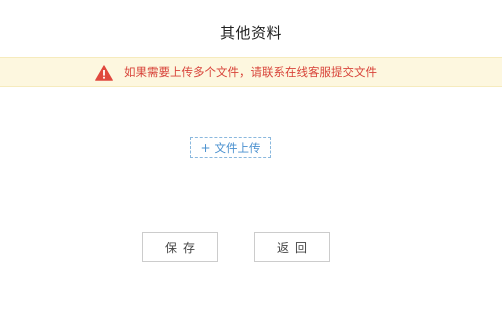 The width and height of the screenshot is (502, 330). I want to click on warning-icon, so click(104, 73).